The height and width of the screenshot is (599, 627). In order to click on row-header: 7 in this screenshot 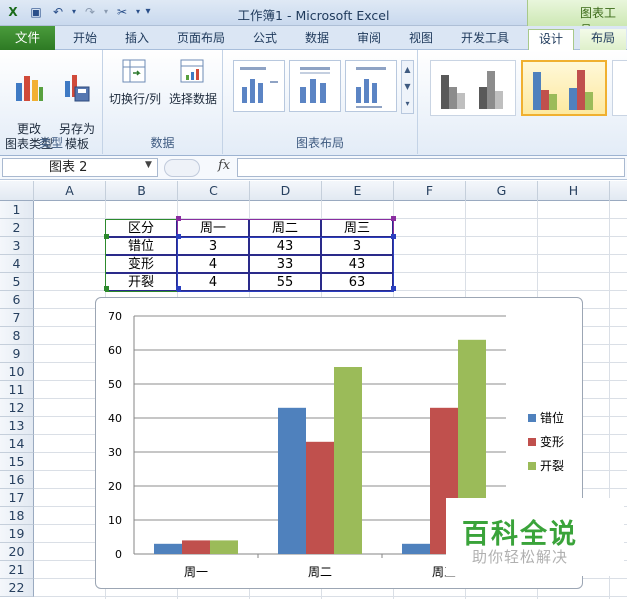, I will do `click(17, 318)`.